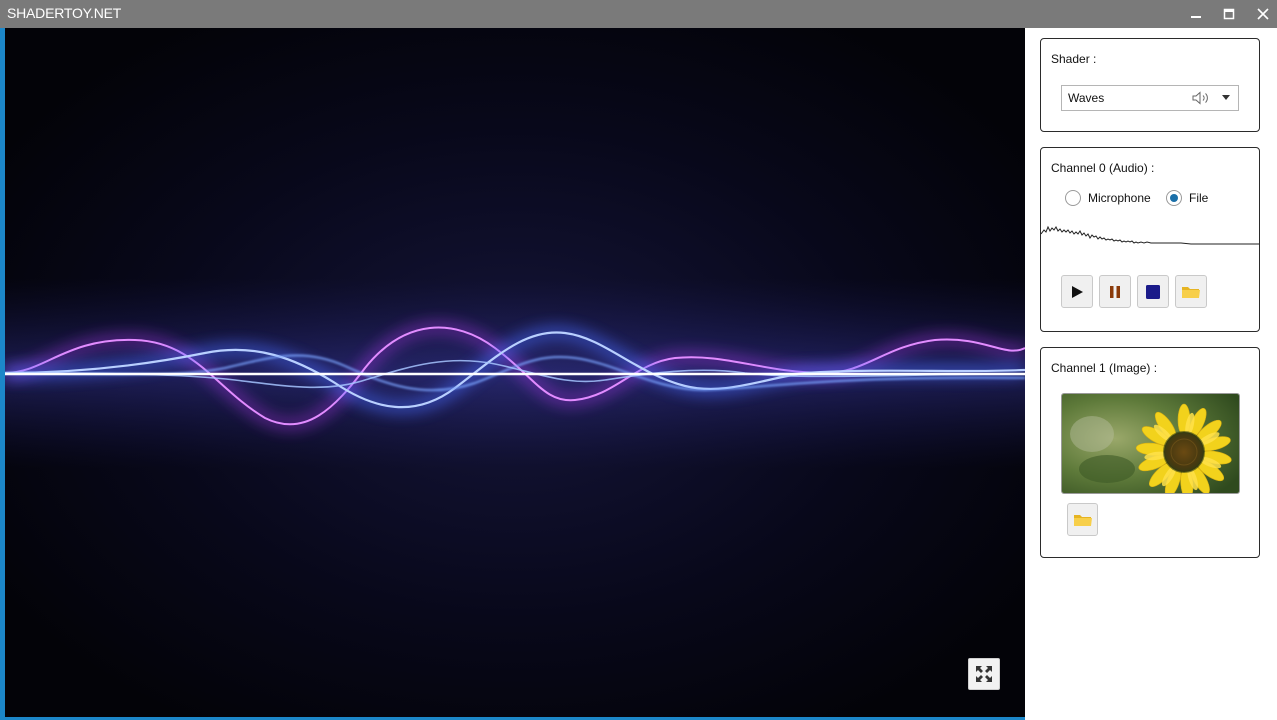  What do you see at coordinates (1119, 198) in the screenshot?
I see `microphone-radio-label: Microphone` at bounding box center [1119, 198].